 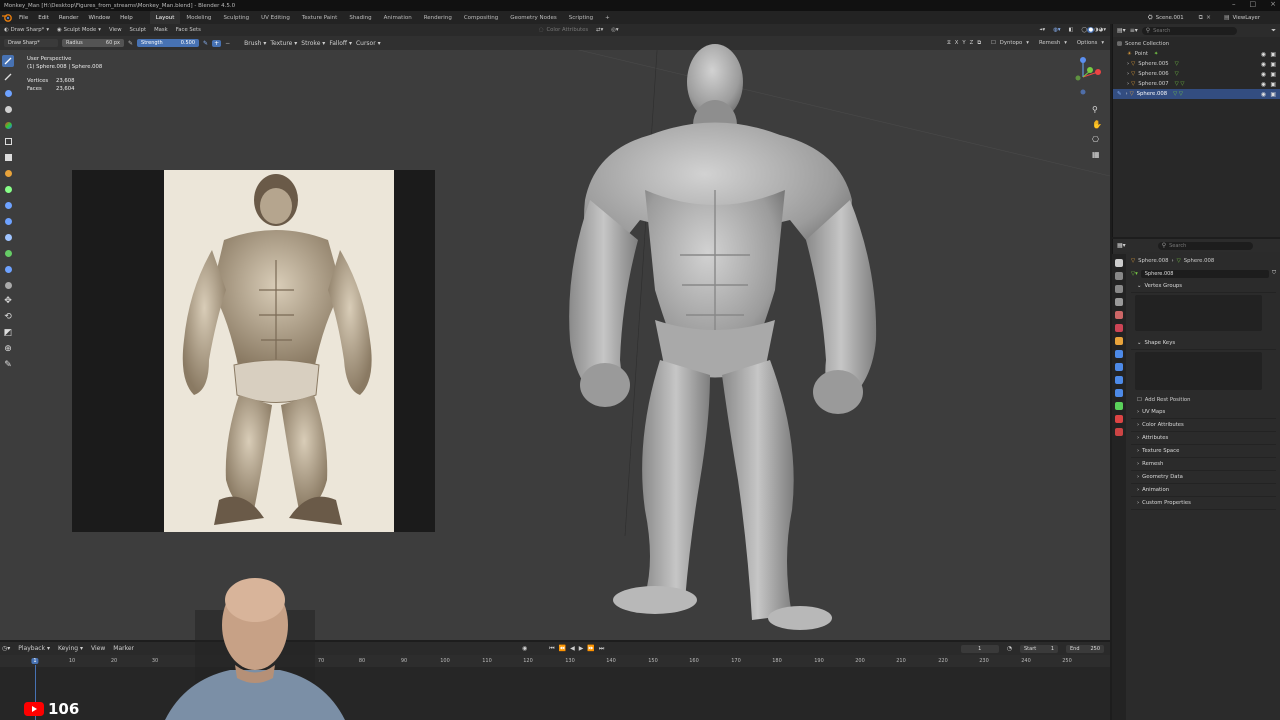 I want to click on next-keyframe-icon: ⏩, so click(x=590, y=648).